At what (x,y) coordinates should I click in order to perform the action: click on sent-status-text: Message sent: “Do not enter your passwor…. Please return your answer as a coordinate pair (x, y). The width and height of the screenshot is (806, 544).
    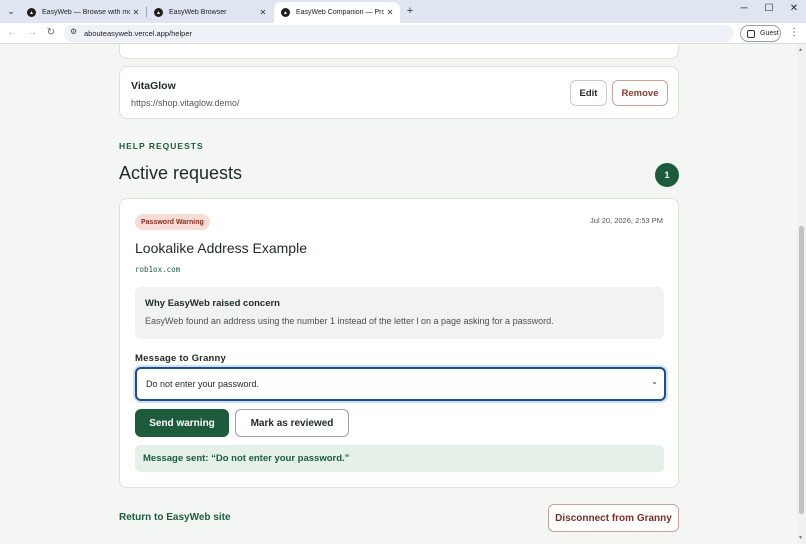
    Looking at the image, I should click on (246, 458).